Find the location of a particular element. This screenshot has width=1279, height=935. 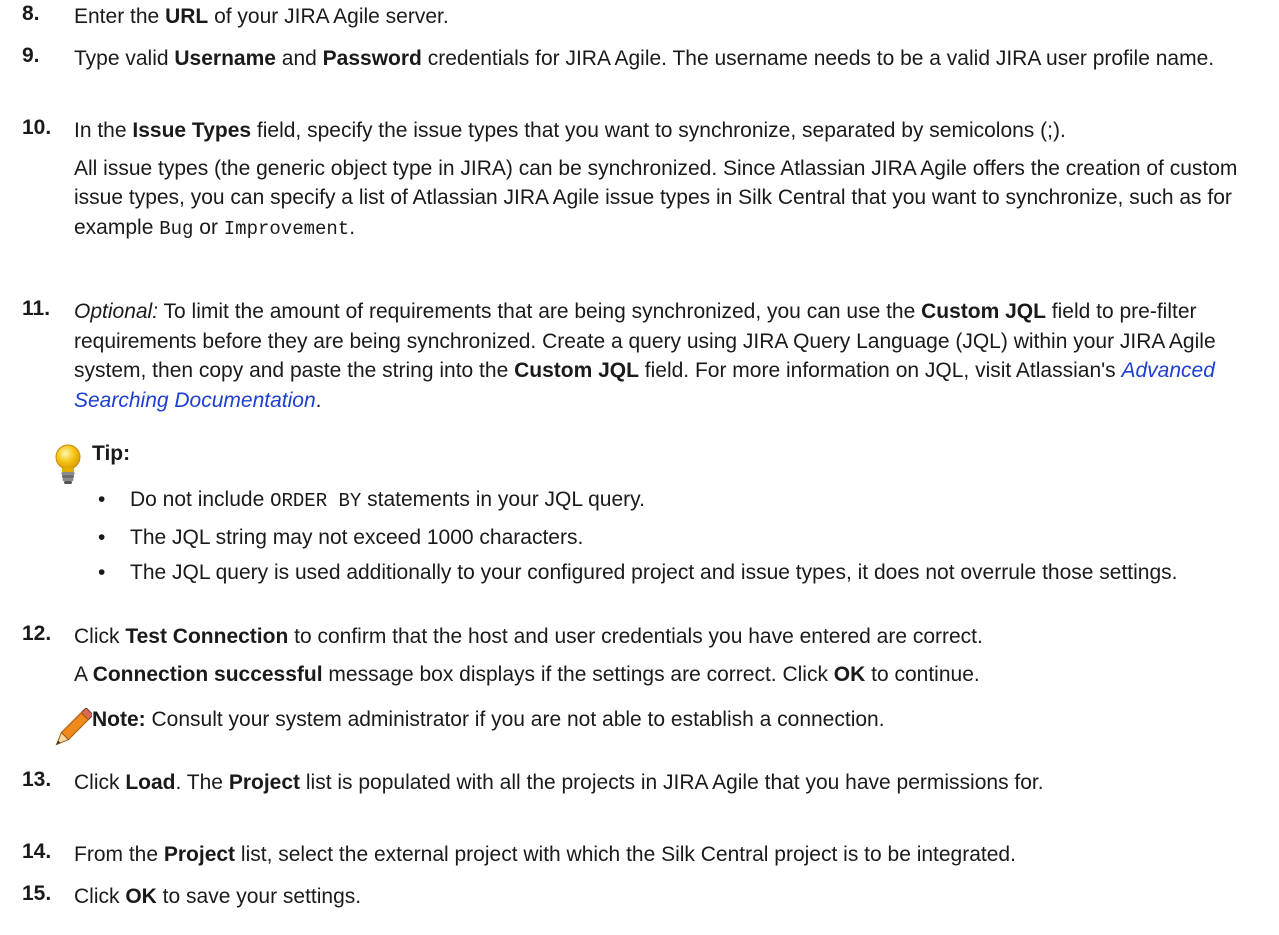

step-number: 11. is located at coordinates (36, 308).